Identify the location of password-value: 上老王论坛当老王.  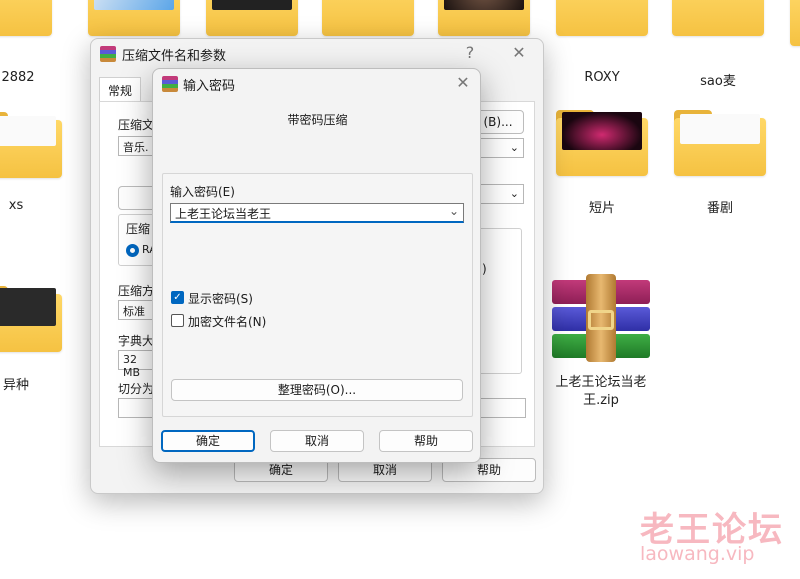
(223, 214).